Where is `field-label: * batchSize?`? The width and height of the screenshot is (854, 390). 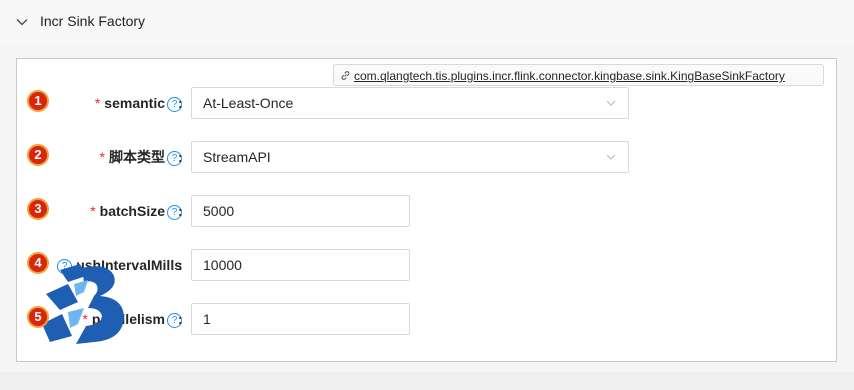 field-label: * batchSize? is located at coordinates (136, 211).